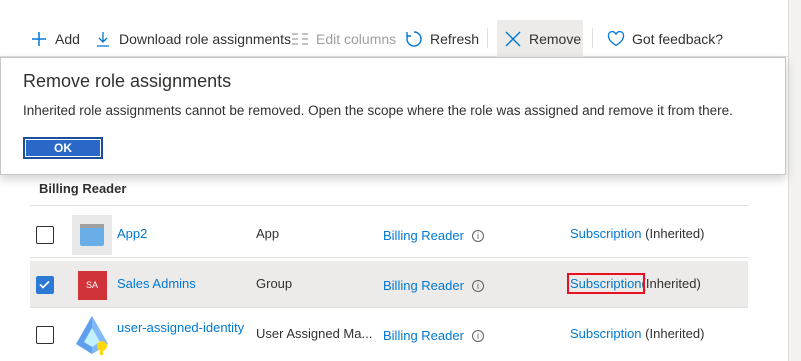 The image size is (801, 361). I want to click on columns-icon, so click(300, 39).